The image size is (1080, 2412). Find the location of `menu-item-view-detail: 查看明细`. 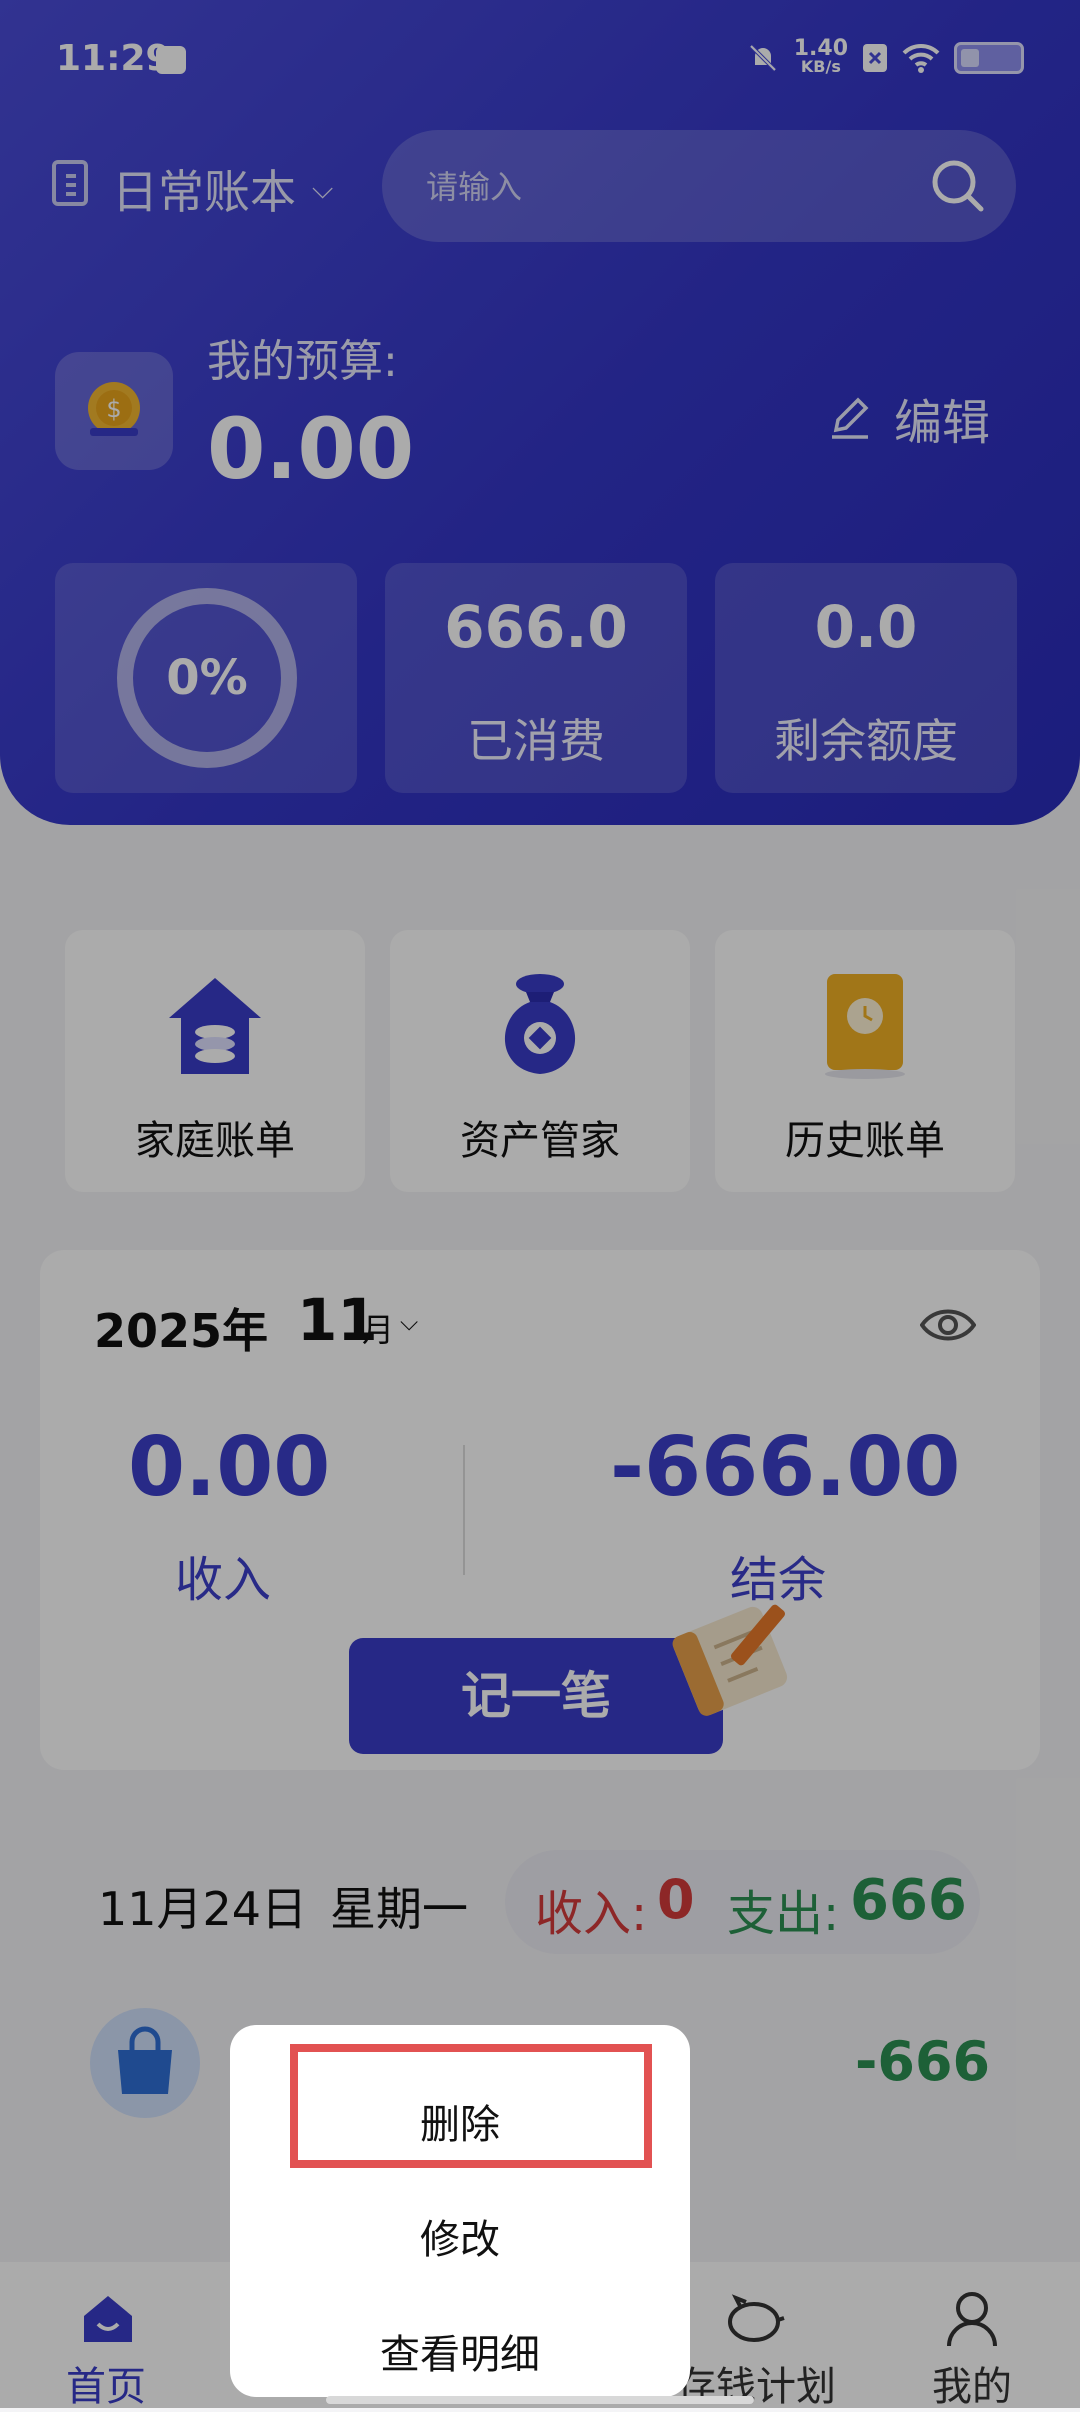

menu-item-view-detail: 查看明细 is located at coordinates (460, 2351).